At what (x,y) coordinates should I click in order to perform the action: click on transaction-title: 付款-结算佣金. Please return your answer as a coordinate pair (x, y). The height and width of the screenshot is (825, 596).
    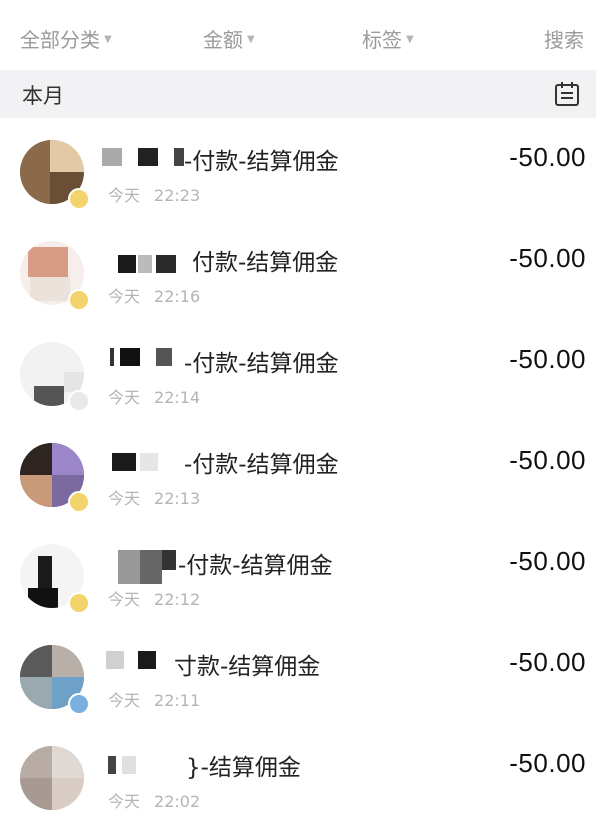
    Looking at the image, I should click on (265, 263).